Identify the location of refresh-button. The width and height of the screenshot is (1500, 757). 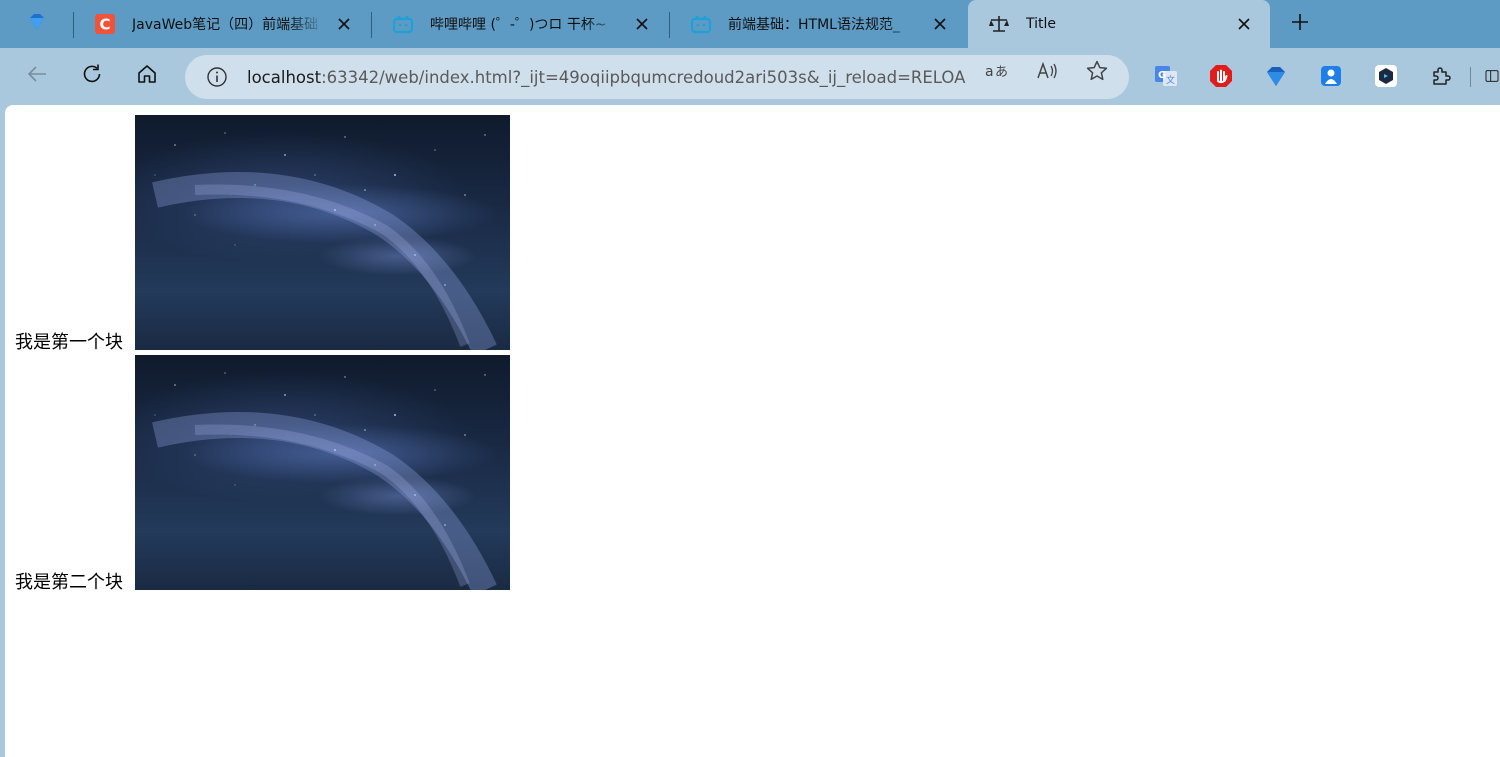
(92, 76).